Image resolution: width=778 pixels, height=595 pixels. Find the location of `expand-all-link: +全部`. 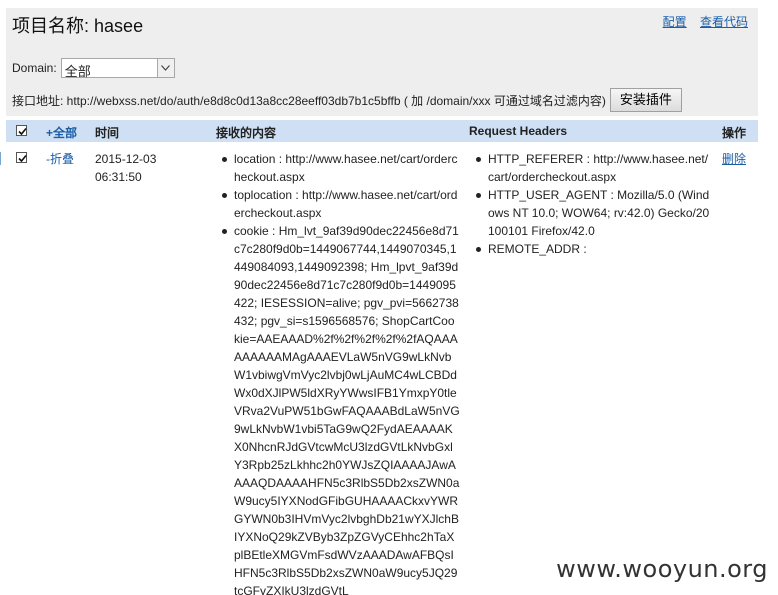

expand-all-link: +全部 is located at coordinates (61, 132).